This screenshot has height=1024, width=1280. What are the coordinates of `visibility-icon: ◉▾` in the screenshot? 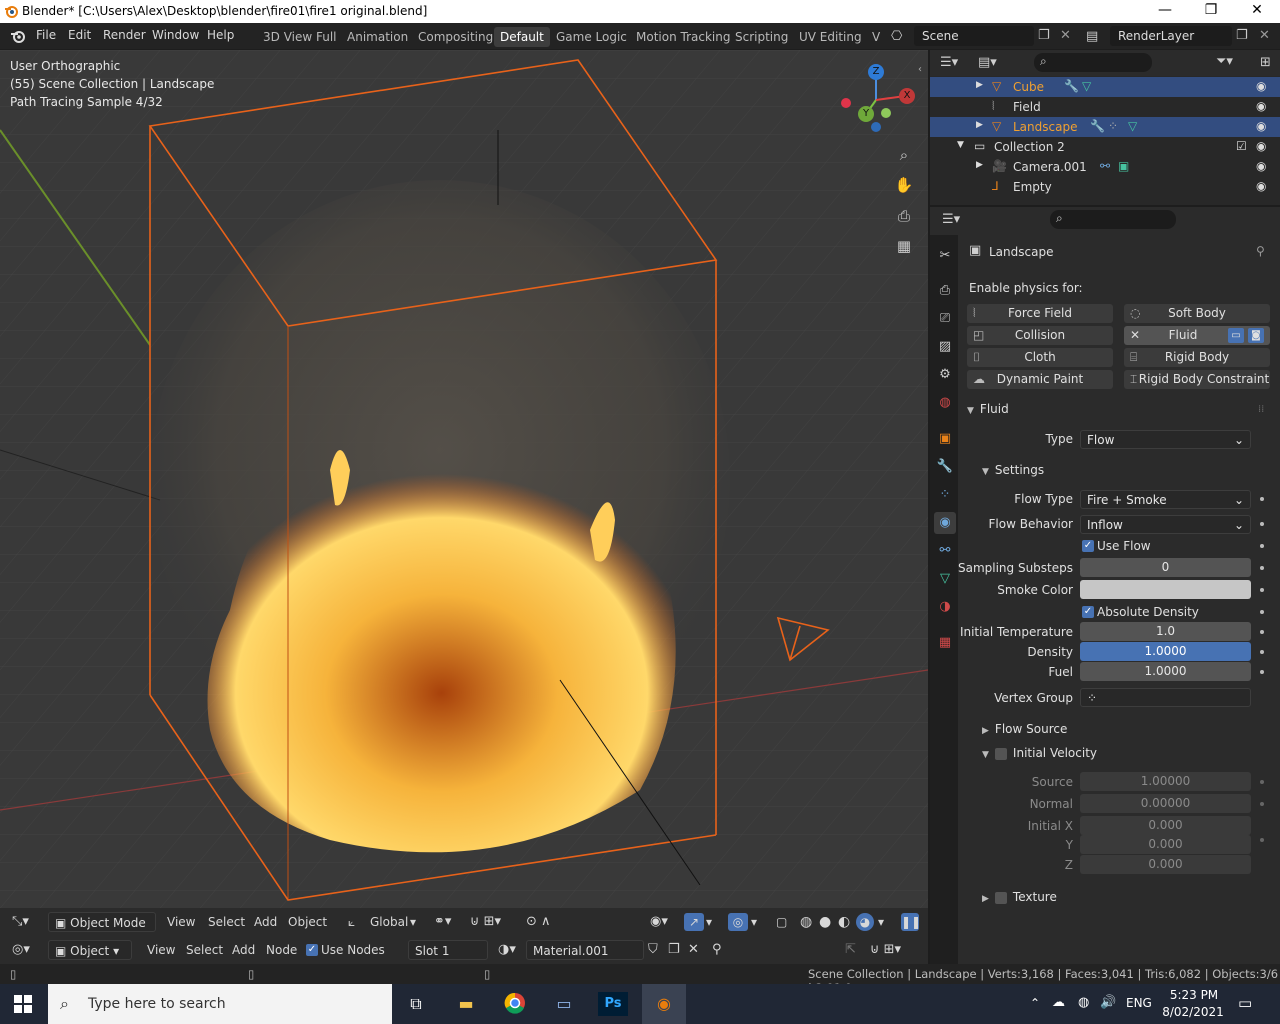 It's located at (659, 922).